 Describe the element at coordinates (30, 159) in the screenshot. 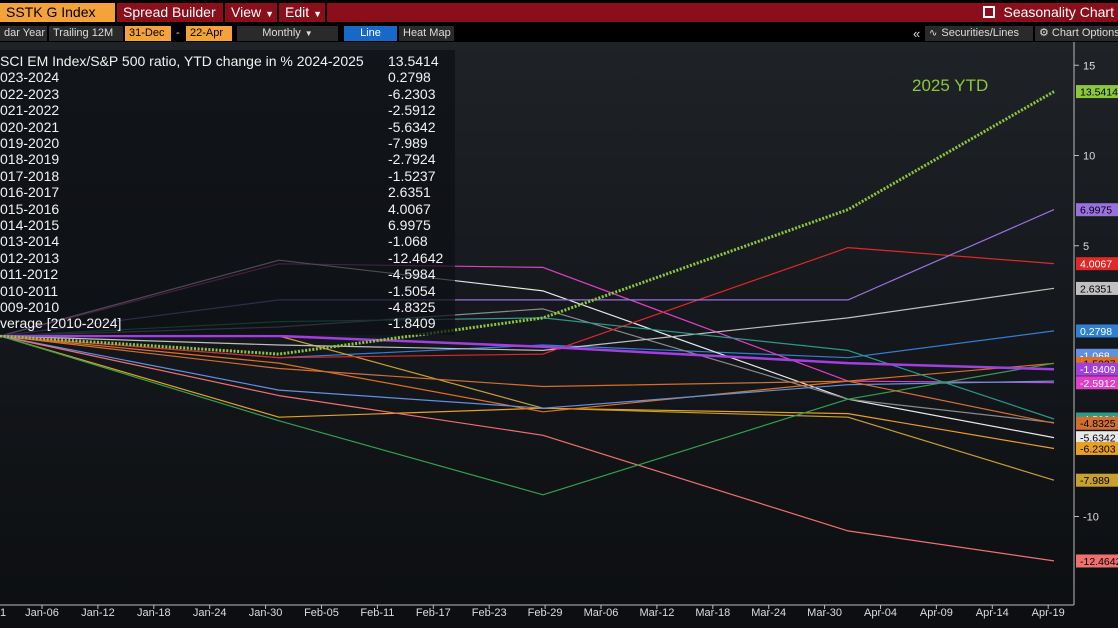

I see `legend-label: 018-2019` at that location.